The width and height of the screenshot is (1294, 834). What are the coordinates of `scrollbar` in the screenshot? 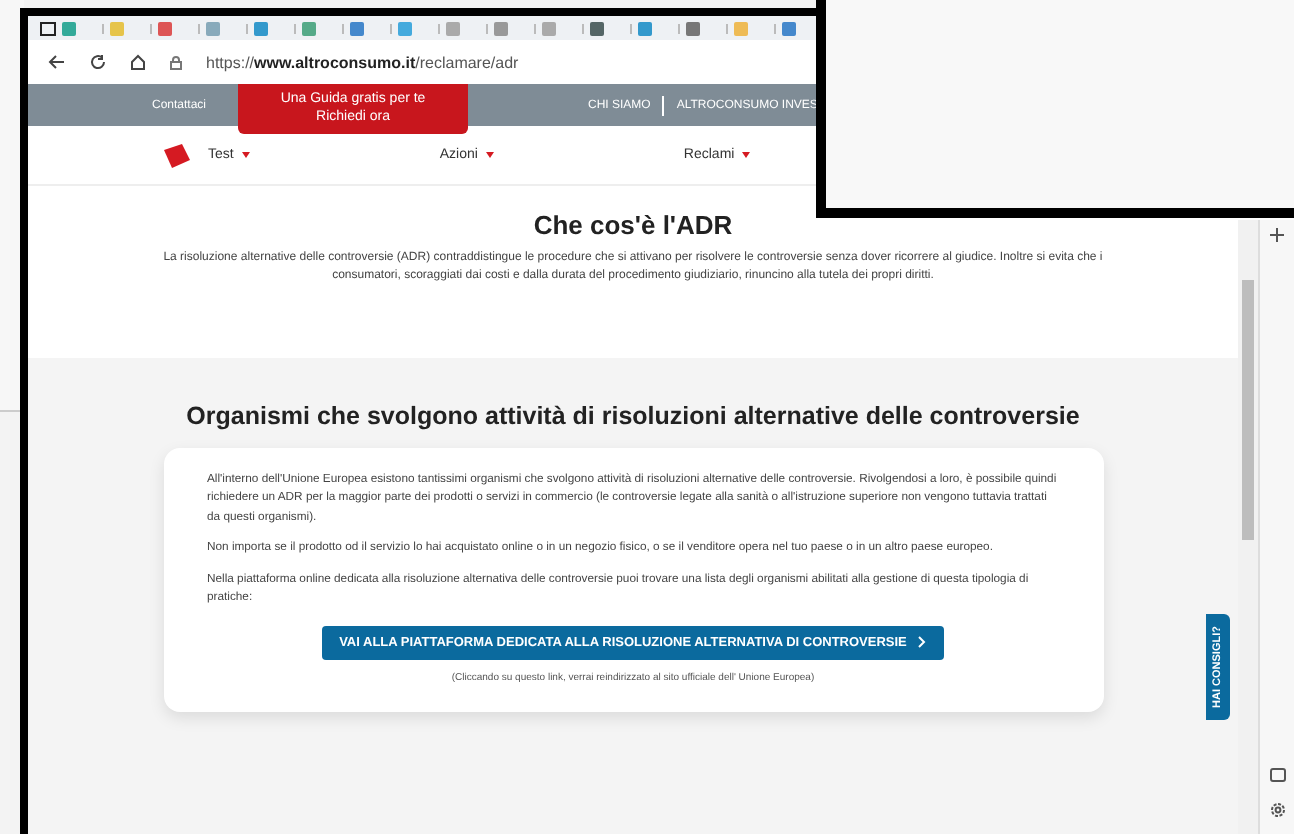 It's located at (1248, 527).